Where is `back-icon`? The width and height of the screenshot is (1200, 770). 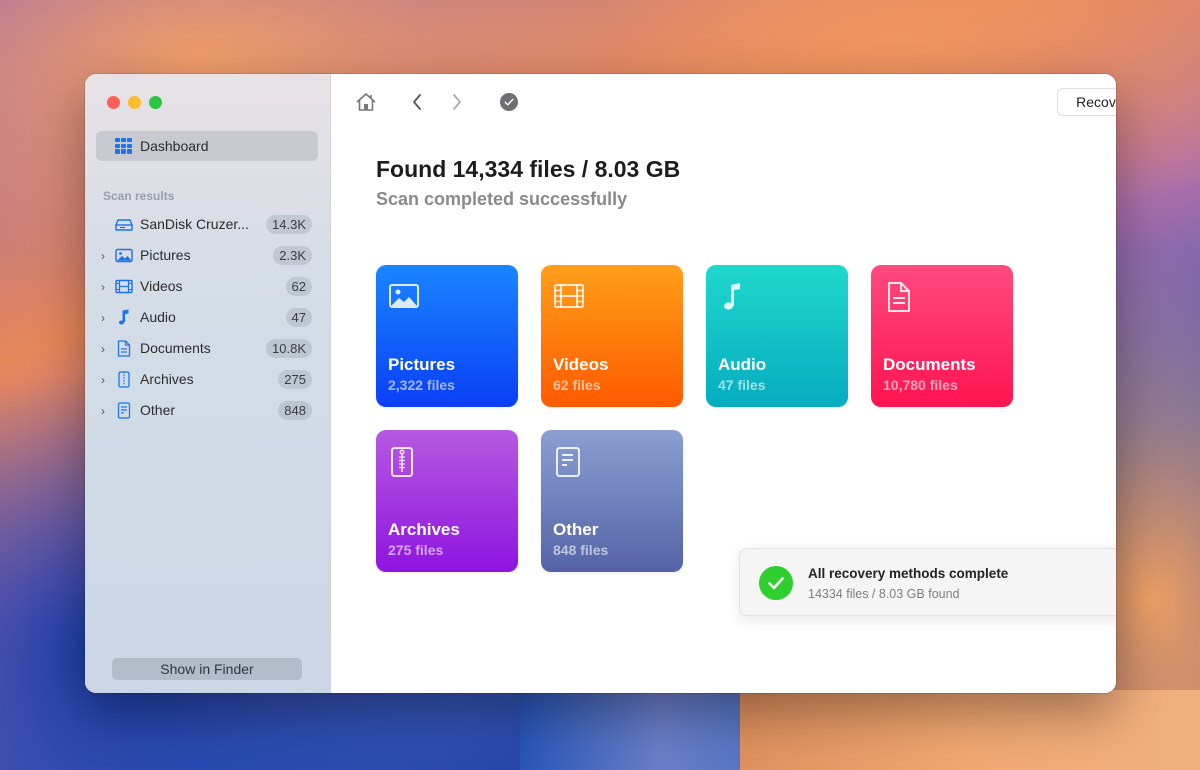 back-icon is located at coordinates (417, 102).